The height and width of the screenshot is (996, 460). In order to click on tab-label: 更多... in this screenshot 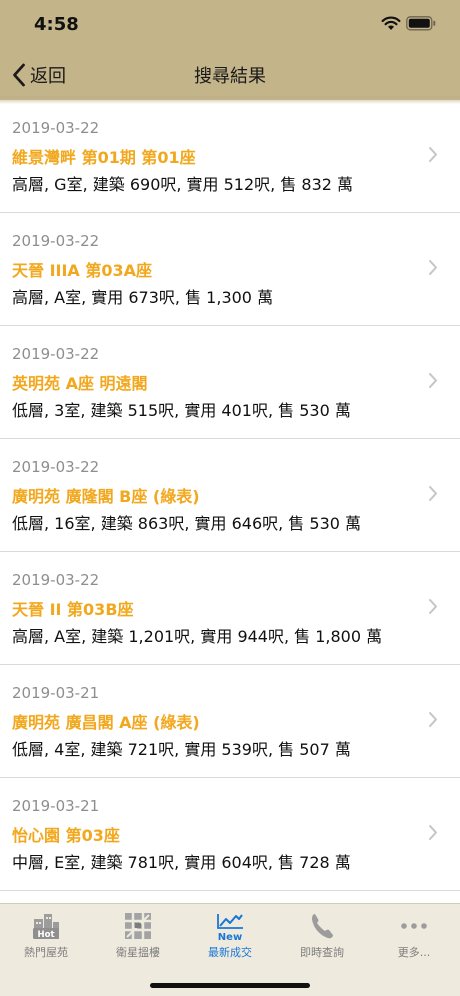, I will do `click(414, 952)`.